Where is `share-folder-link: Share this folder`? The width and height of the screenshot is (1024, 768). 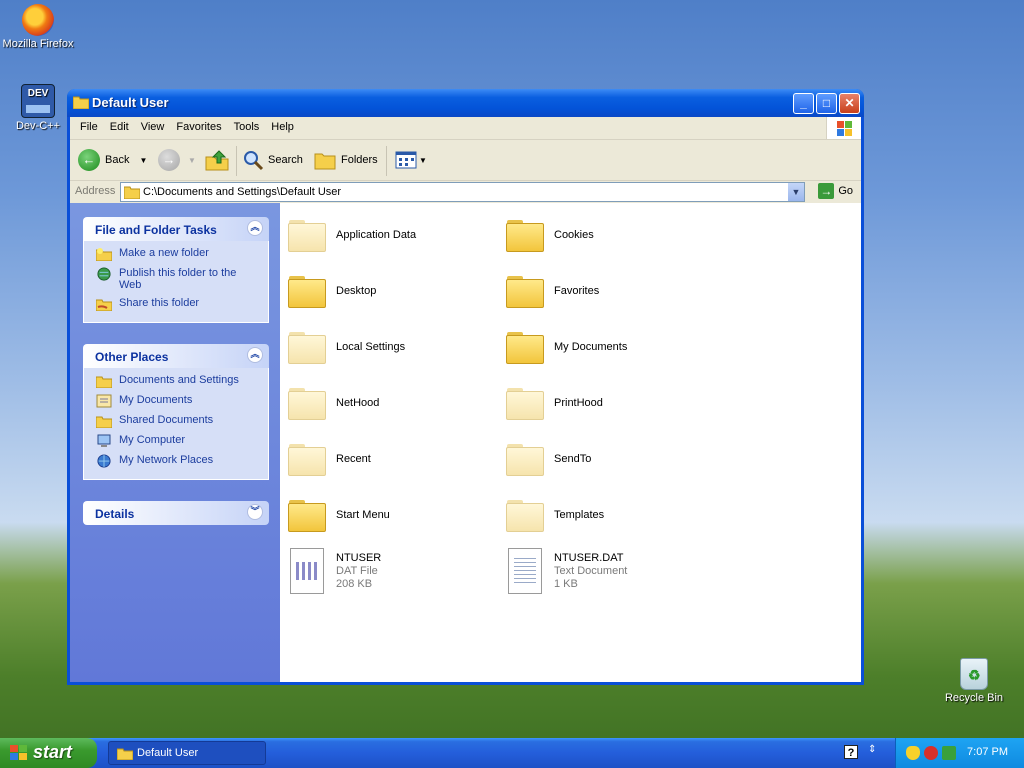
share-folder-link: Share this folder is located at coordinates (182, 304).